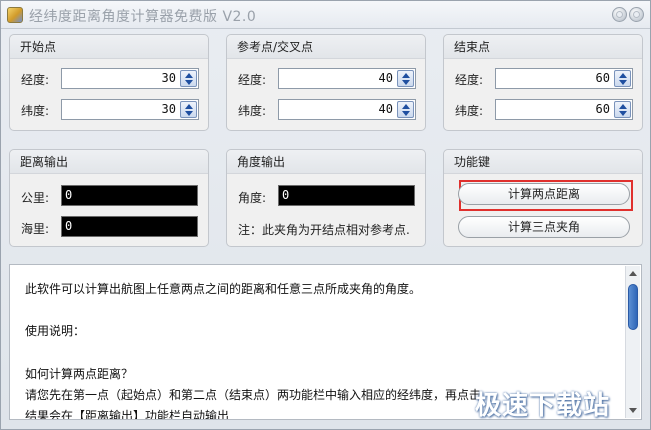 Image resolution: width=651 pixels, height=430 pixels. What do you see at coordinates (130, 109) in the screenshot?
I see `start-lat-stepper: 30` at bounding box center [130, 109].